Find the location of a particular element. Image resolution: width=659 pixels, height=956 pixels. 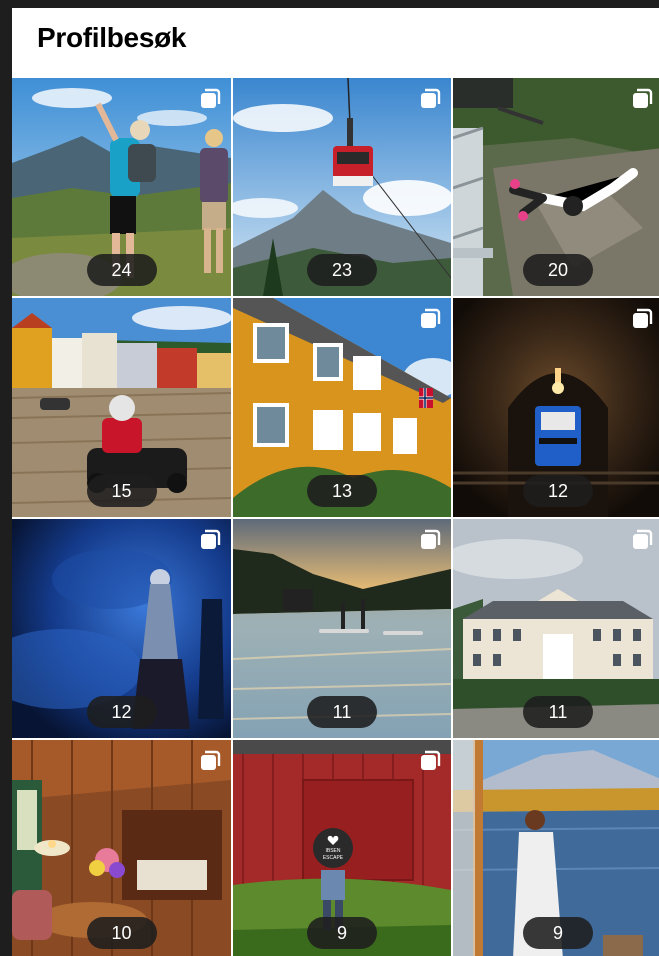

visit-count-badge: 10 is located at coordinates (121, 933).